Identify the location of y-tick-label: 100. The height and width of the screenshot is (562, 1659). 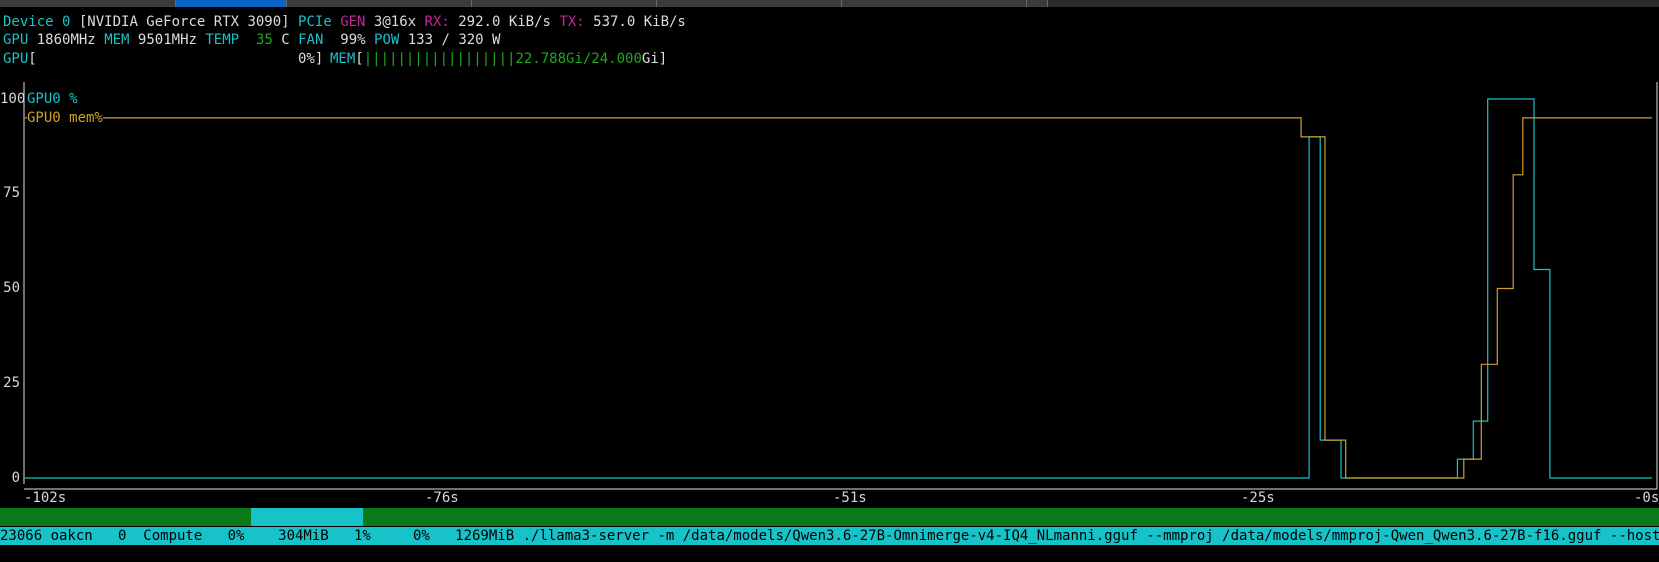
(13, 99).